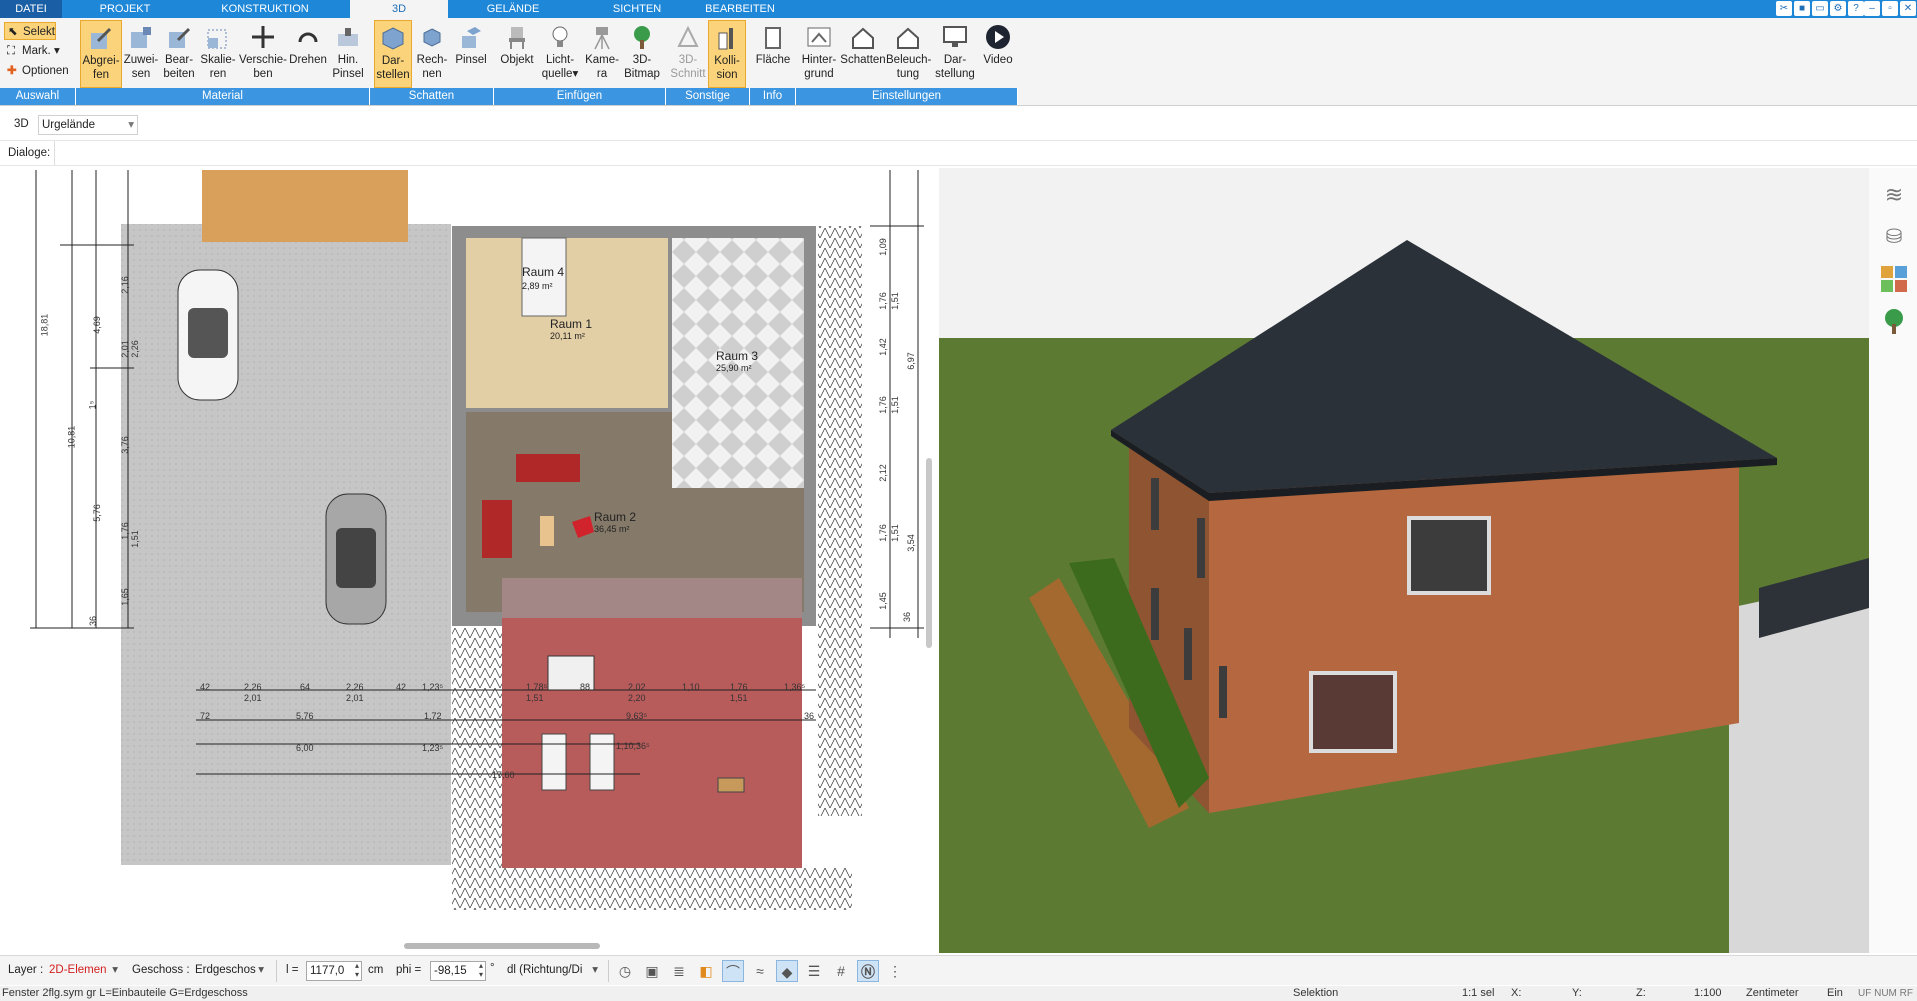 The image size is (1917, 1001). I want to click on hint-brush-button: Hin. Pinsel, so click(348, 54).